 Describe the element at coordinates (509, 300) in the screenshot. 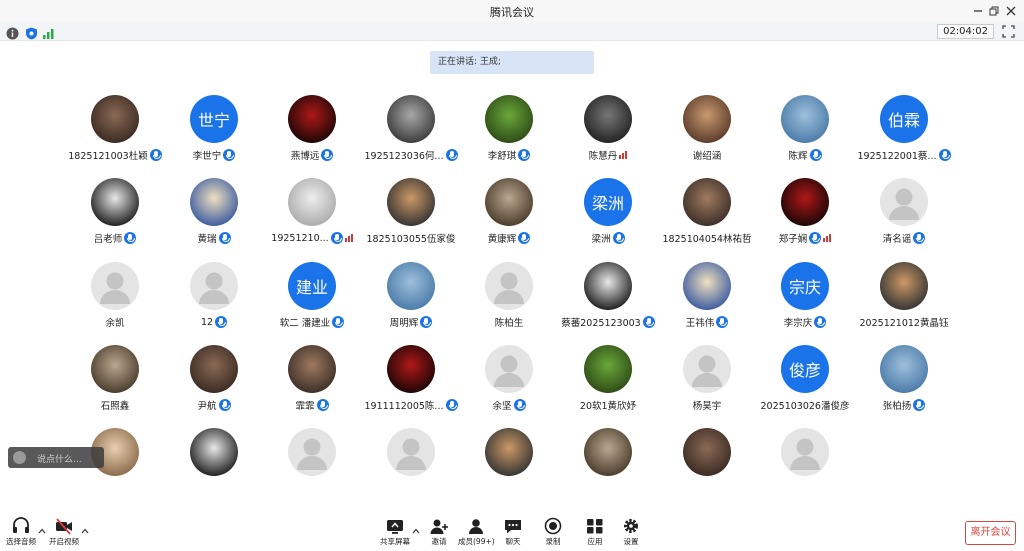

I see `participant-tile: 陈柏生` at that location.